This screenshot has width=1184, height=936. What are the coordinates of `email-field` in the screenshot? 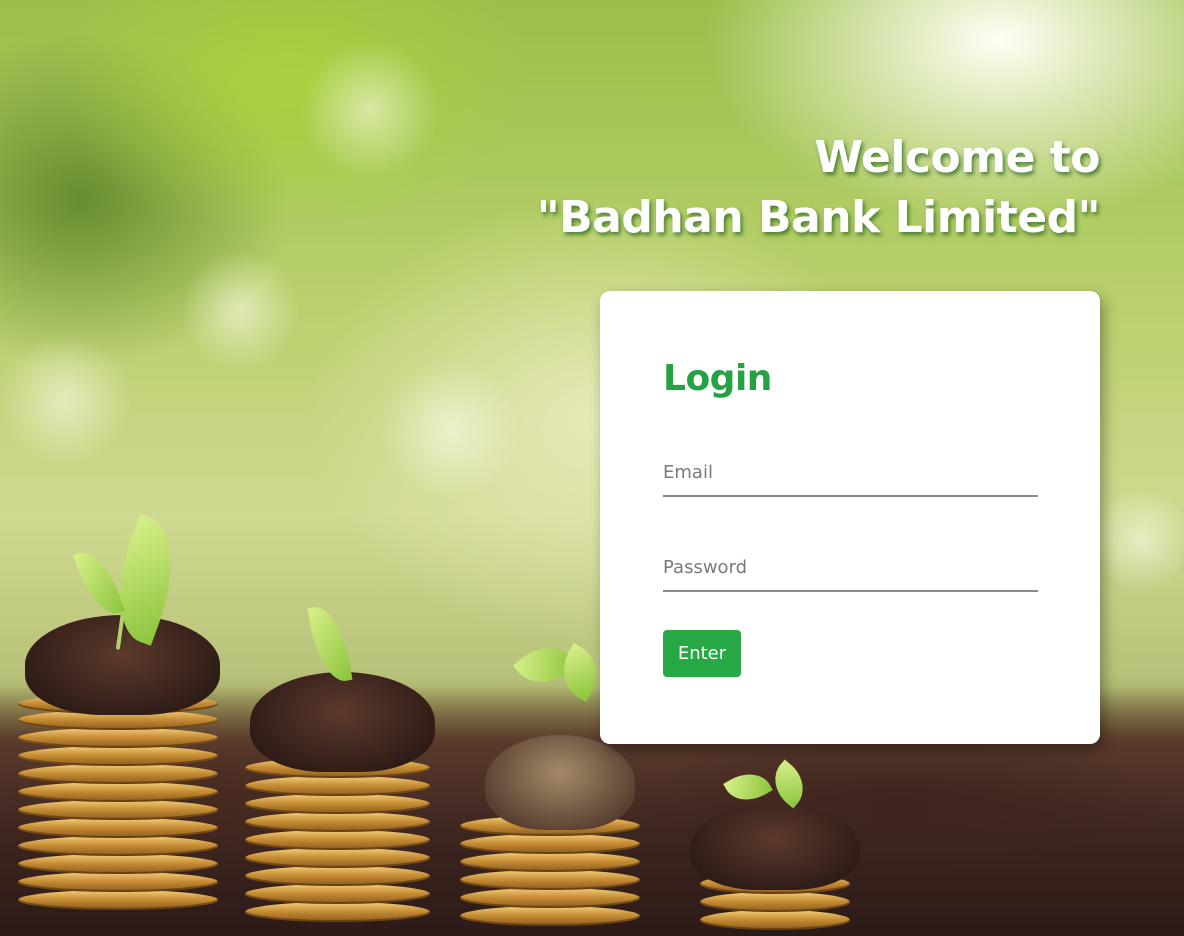 It's located at (850, 473).